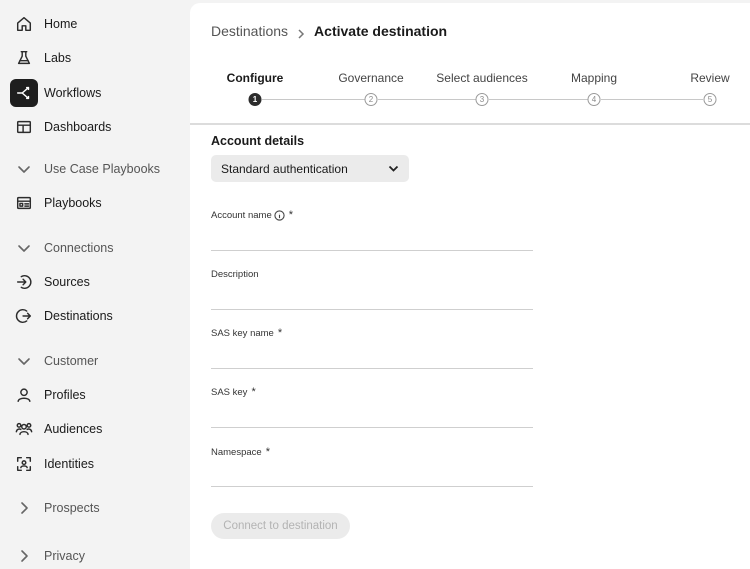 The width and height of the screenshot is (750, 569). What do you see at coordinates (24, 395) in the screenshot?
I see `user-icon` at bounding box center [24, 395].